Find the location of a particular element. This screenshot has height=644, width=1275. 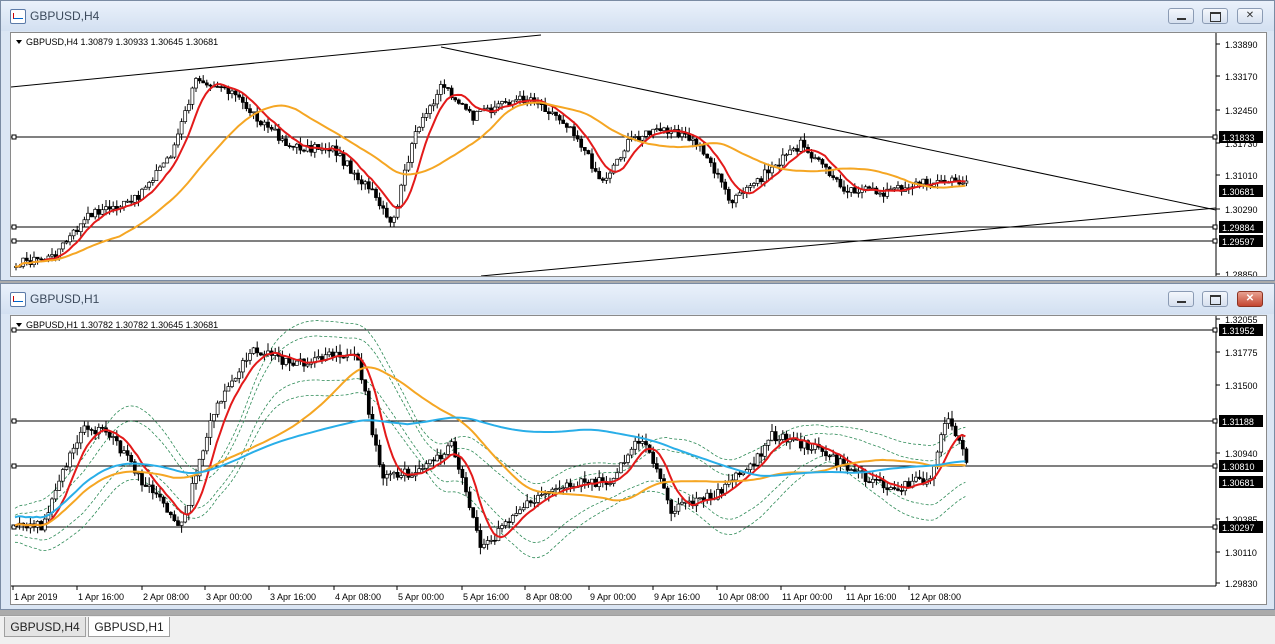

tab-gbpusd-h4: GBPUSD,H4 is located at coordinates (45, 627).